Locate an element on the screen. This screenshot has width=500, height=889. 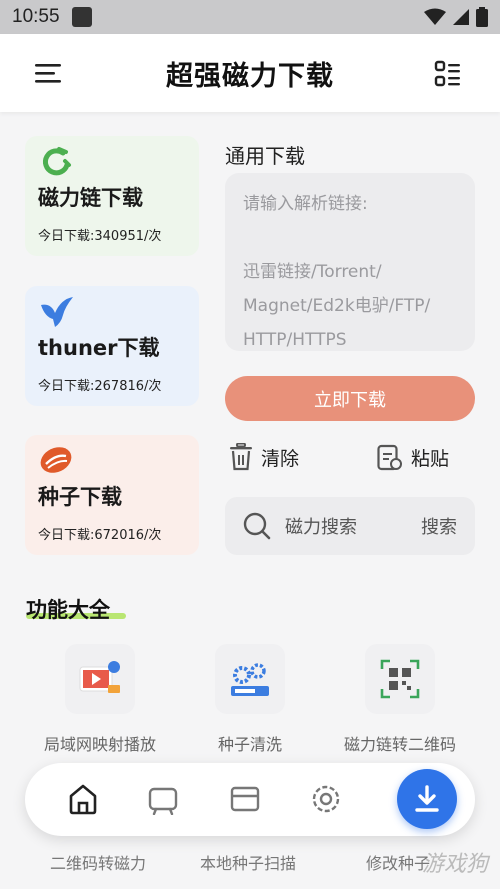
clipboard-icon is located at coordinates (389, 457).